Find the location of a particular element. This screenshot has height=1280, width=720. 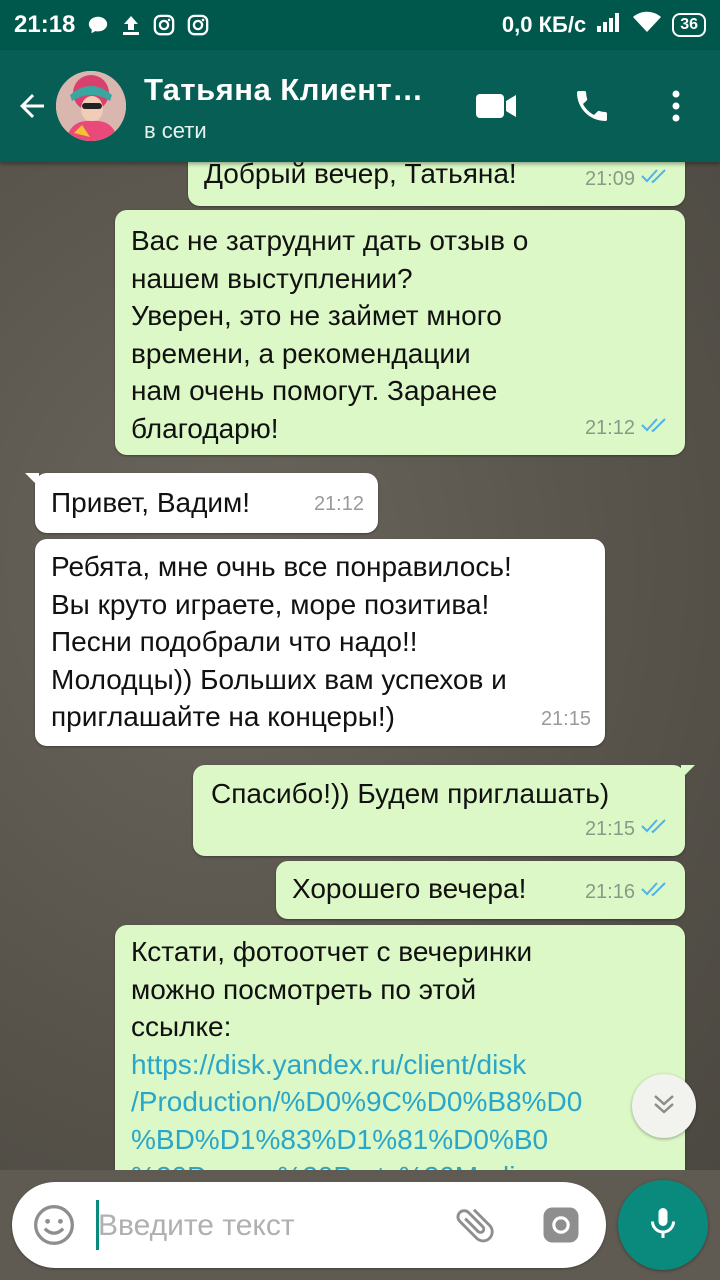

signal-icon is located at coordinates (609, 25).